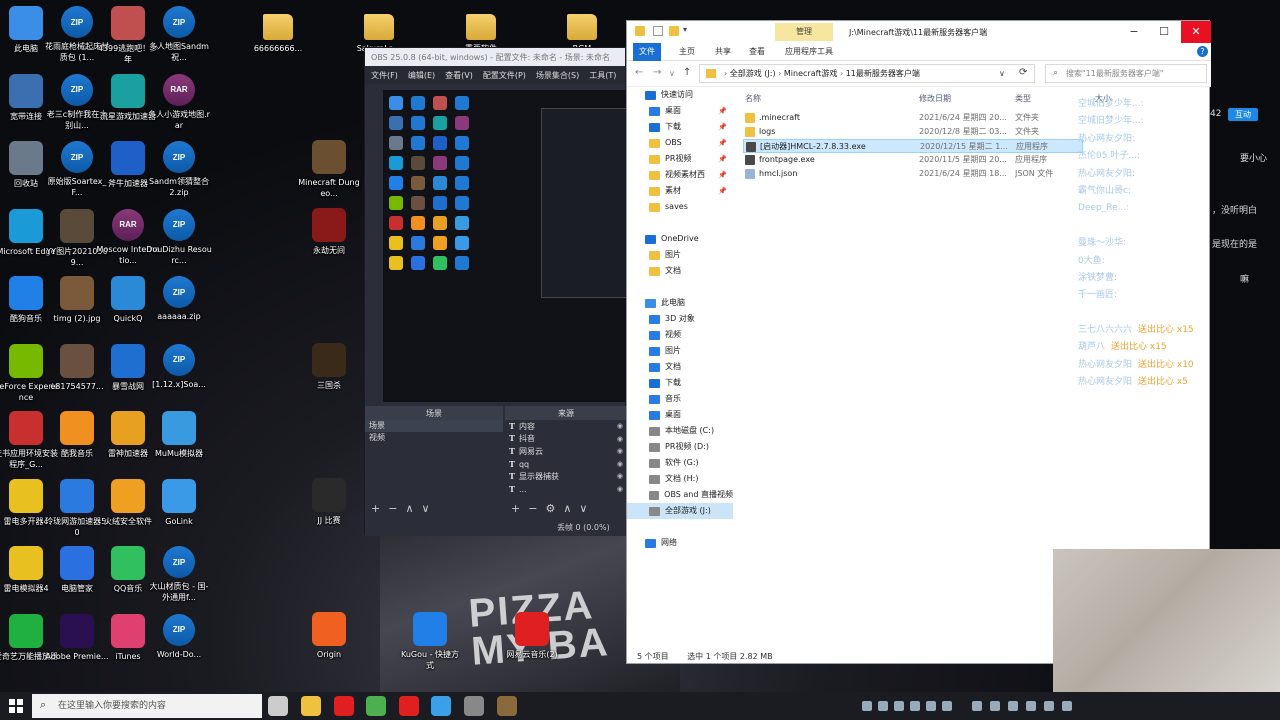 The image size is (1280, 720). I want to click on source-item: Tqq ◉, so click(566, 464).